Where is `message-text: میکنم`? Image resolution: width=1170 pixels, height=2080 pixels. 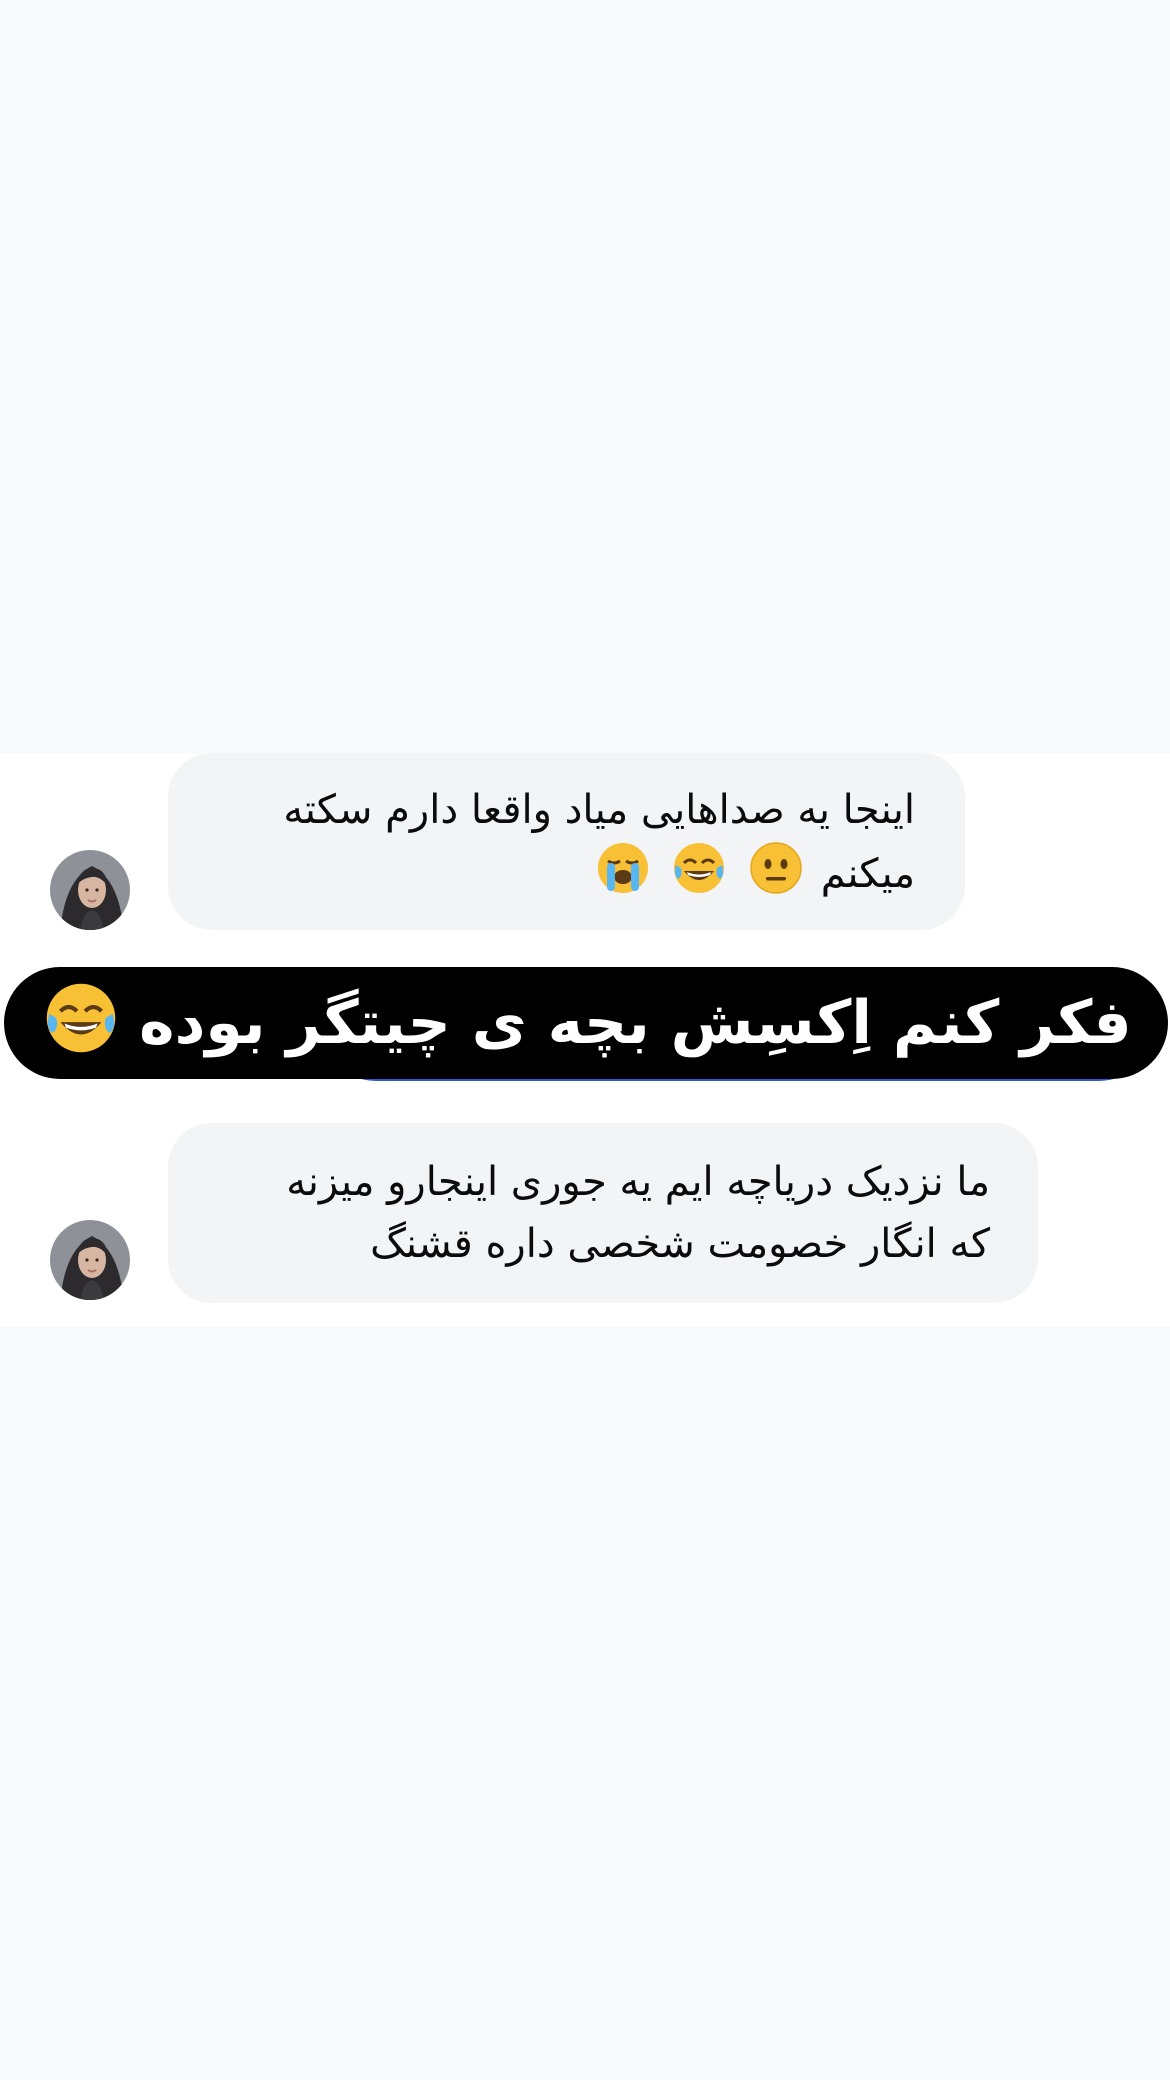
message-text: میکنم is located at coordinates (867, 874).